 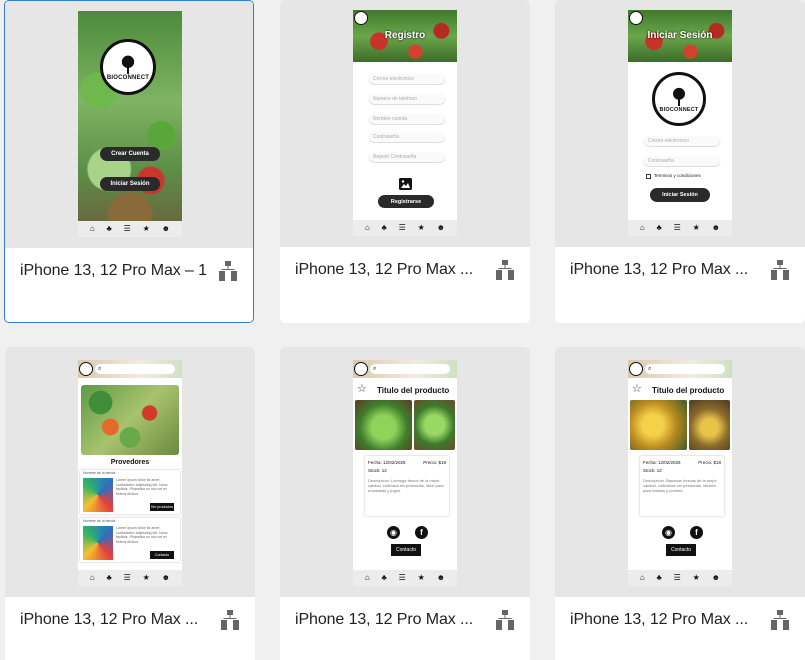 What do you see at coordinates (677, 175) in the screenshot?
I see `terms-label: Terminos y condiciones` at bounding box center [677, 175].